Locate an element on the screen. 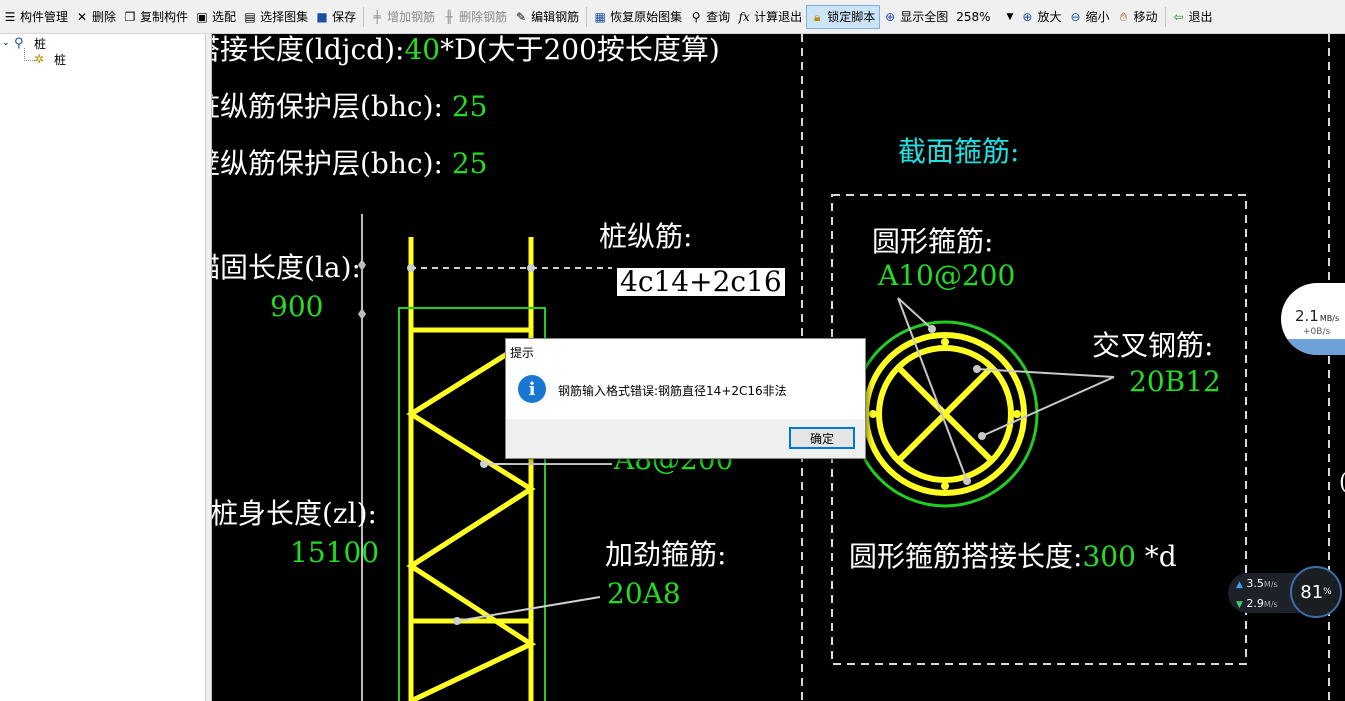 The width and height of the screenshot is (1345, 701). restore-atlas-icon: ▦ is located at coordinates (600, 16).